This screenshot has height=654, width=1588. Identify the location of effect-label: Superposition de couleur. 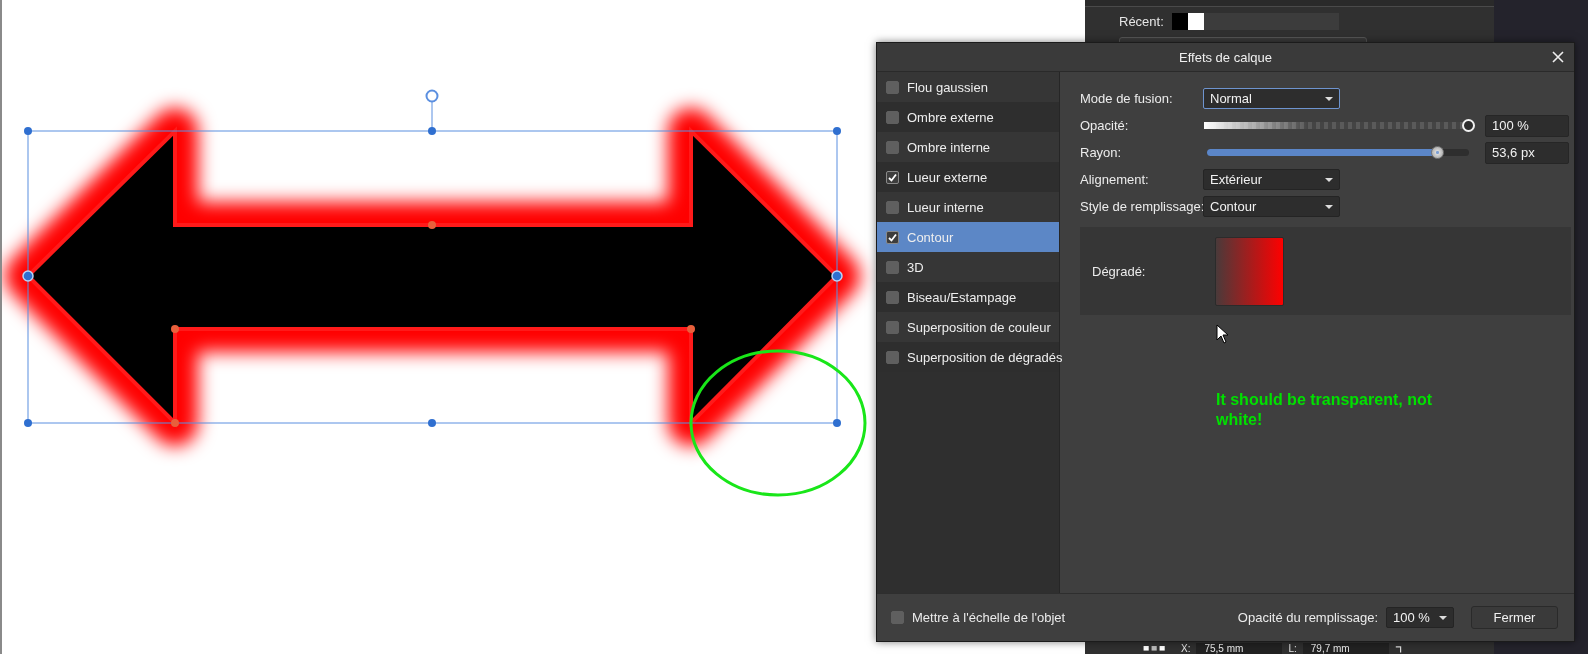
(979, 327).